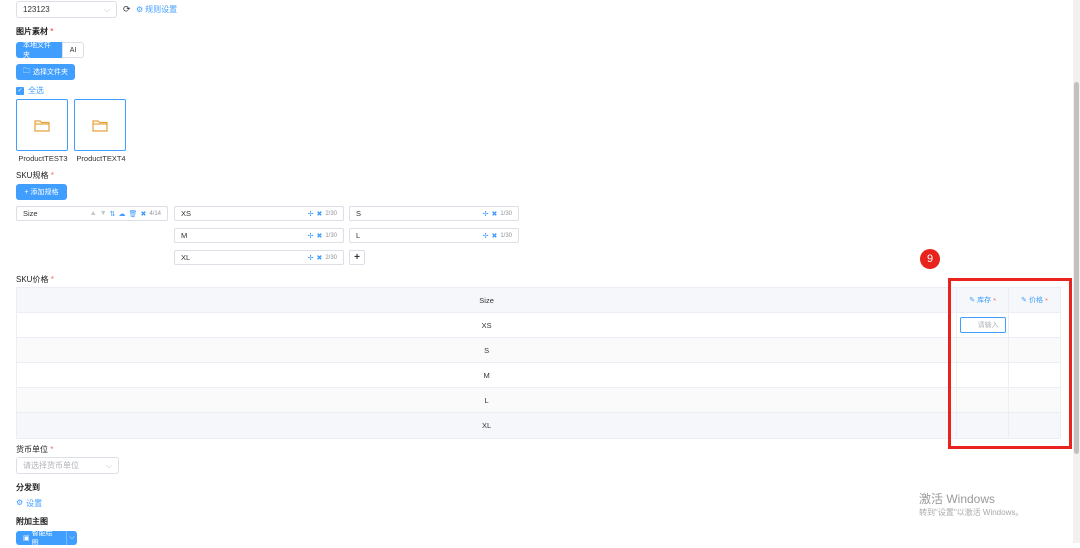 The height and width of the screenshot is (548, 1080). I want to click on distribute-title: 分发到, so click(28, 487).